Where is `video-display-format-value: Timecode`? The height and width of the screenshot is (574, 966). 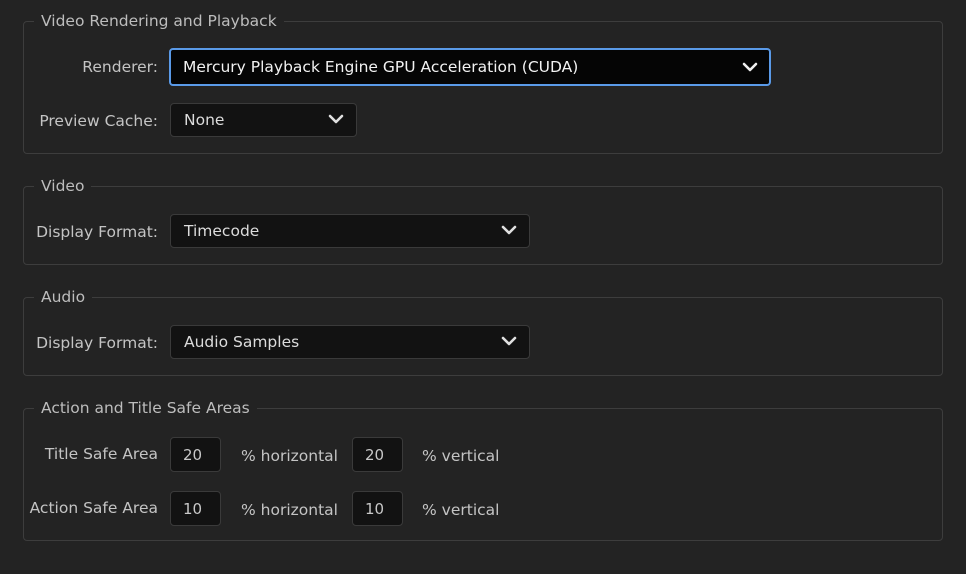 video-display-format-value: Timecode is located at coordinates (222, 231).